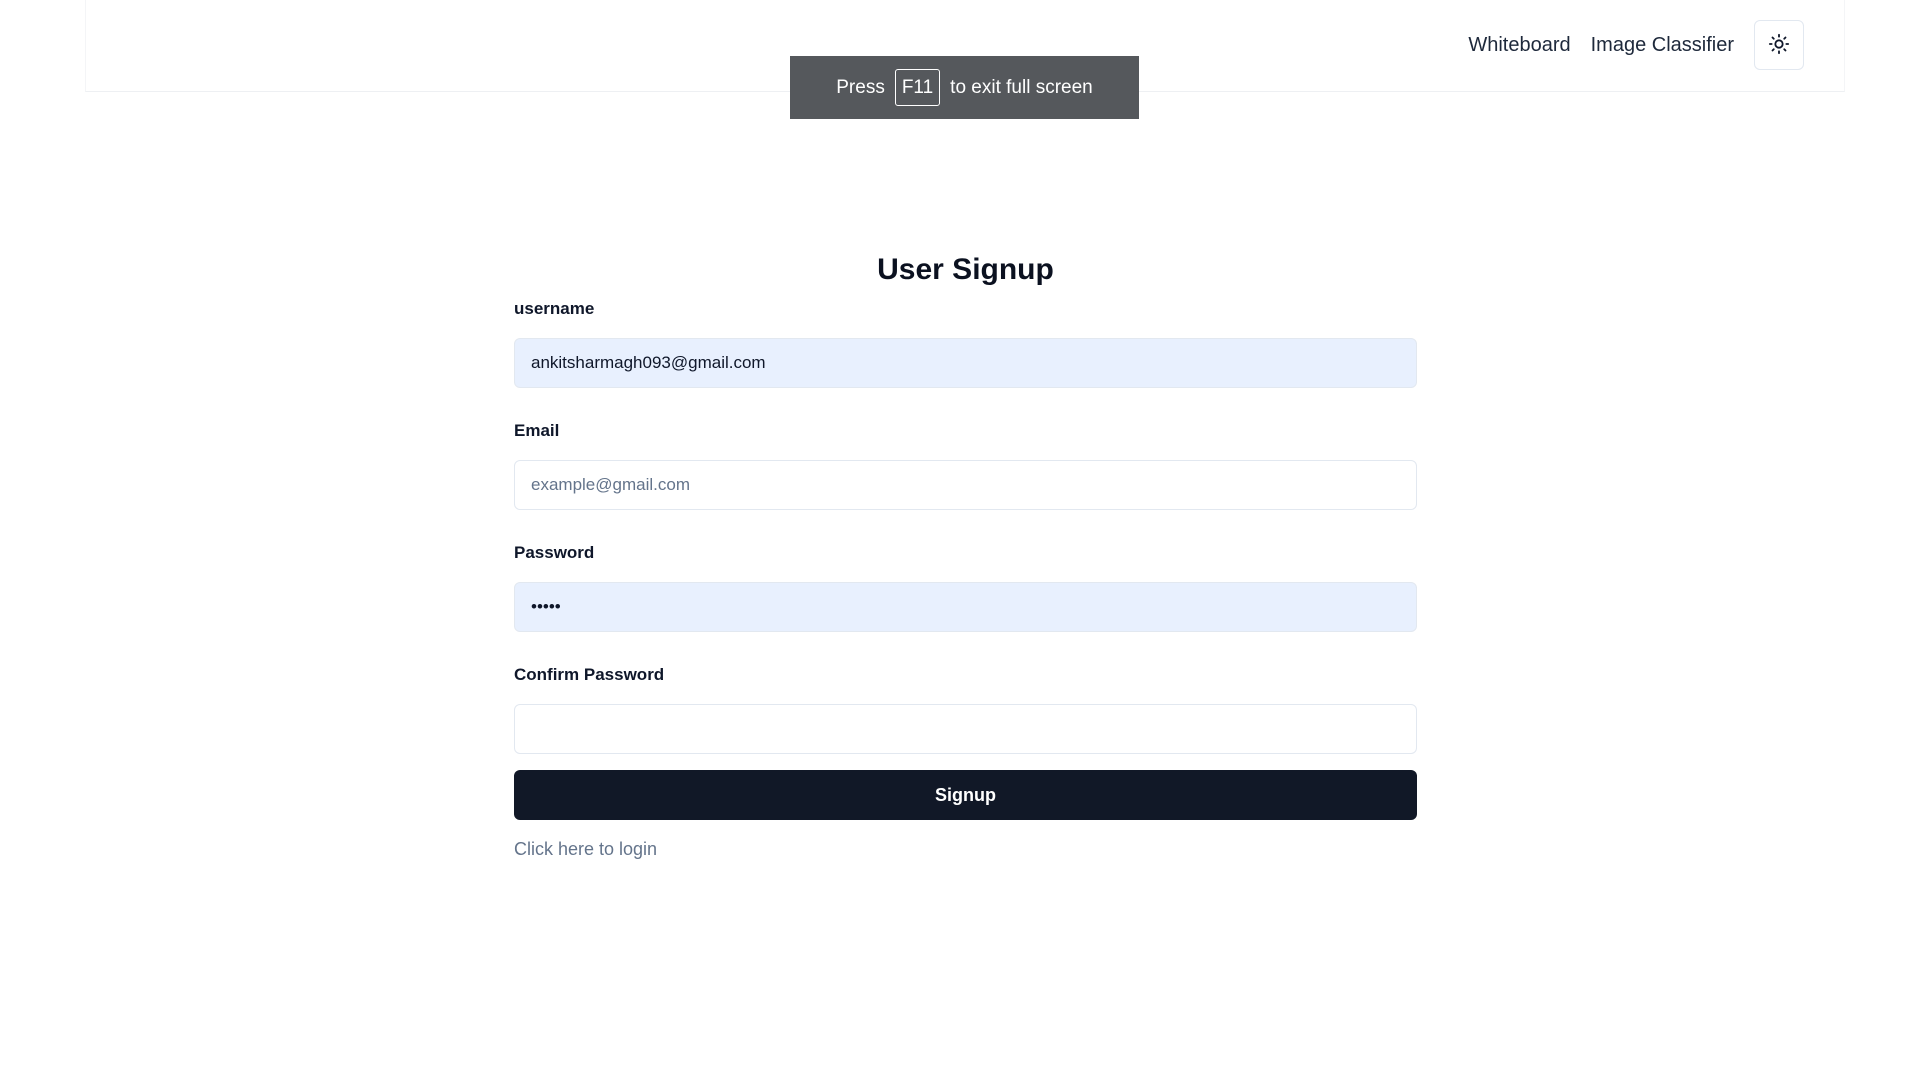 The image size is (1920, 1080). I want to click on confirm-password-label: Confirm Password, so click(589, 674).